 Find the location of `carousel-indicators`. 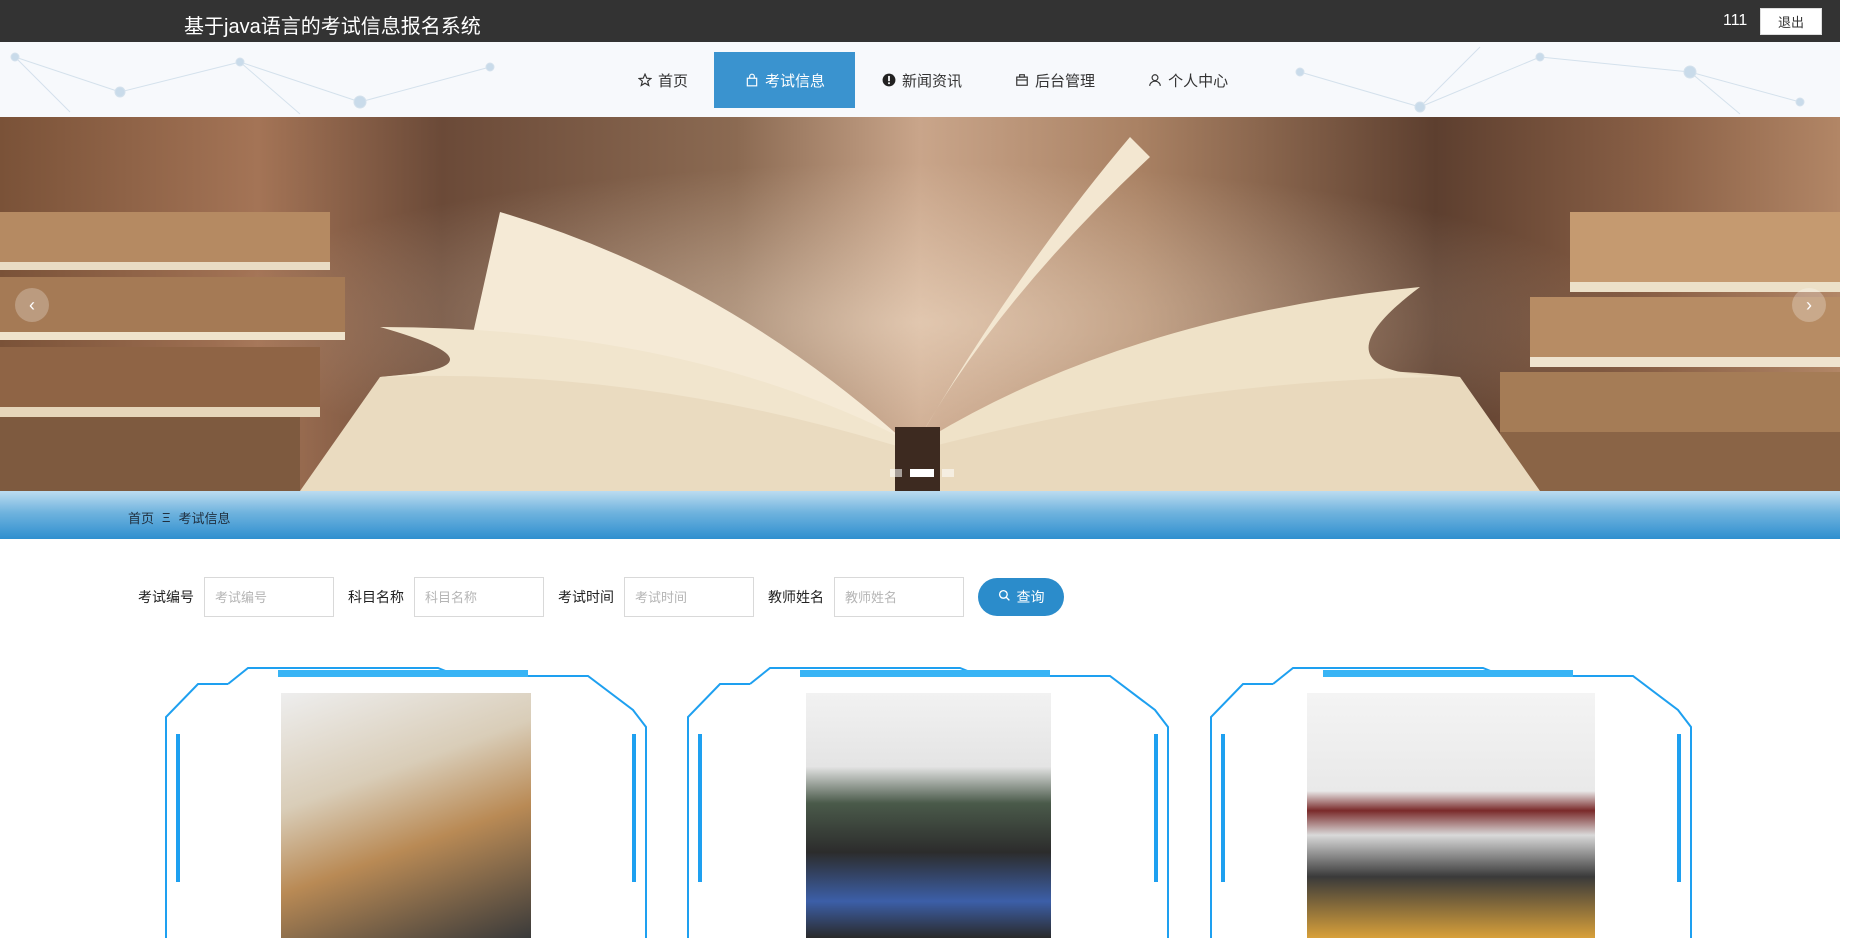

carousel-indicators is located at coordinates (922, 473).